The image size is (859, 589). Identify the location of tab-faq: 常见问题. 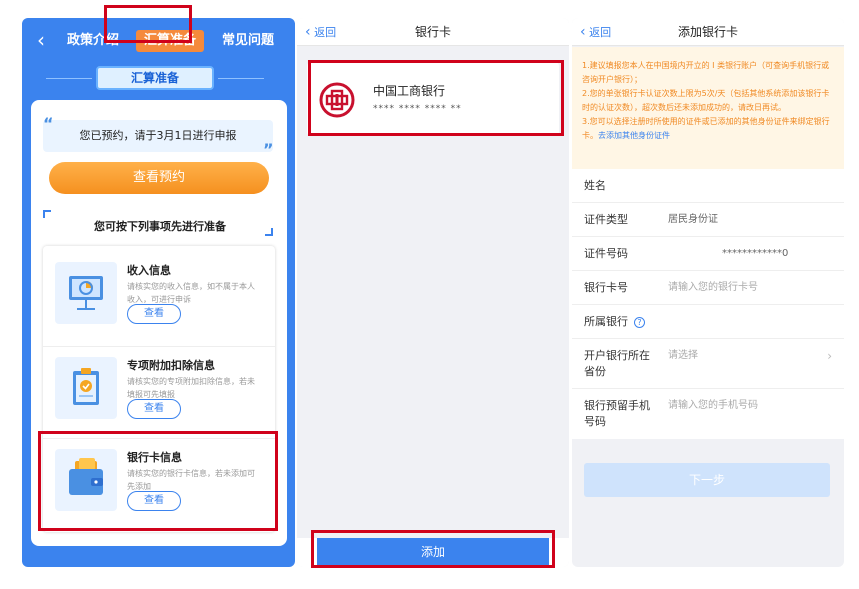
(248, 41).